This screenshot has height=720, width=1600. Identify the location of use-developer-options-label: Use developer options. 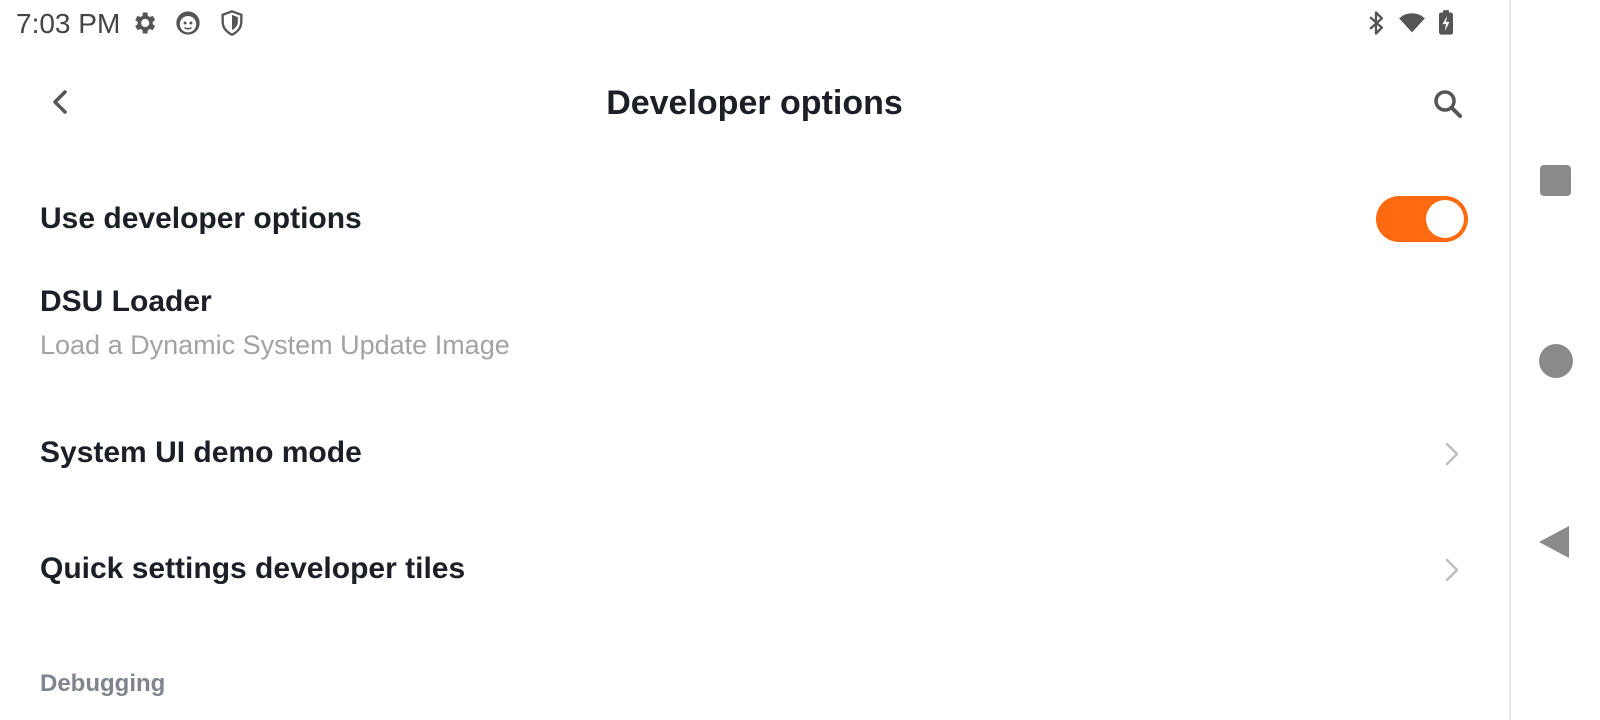
(201, 218).